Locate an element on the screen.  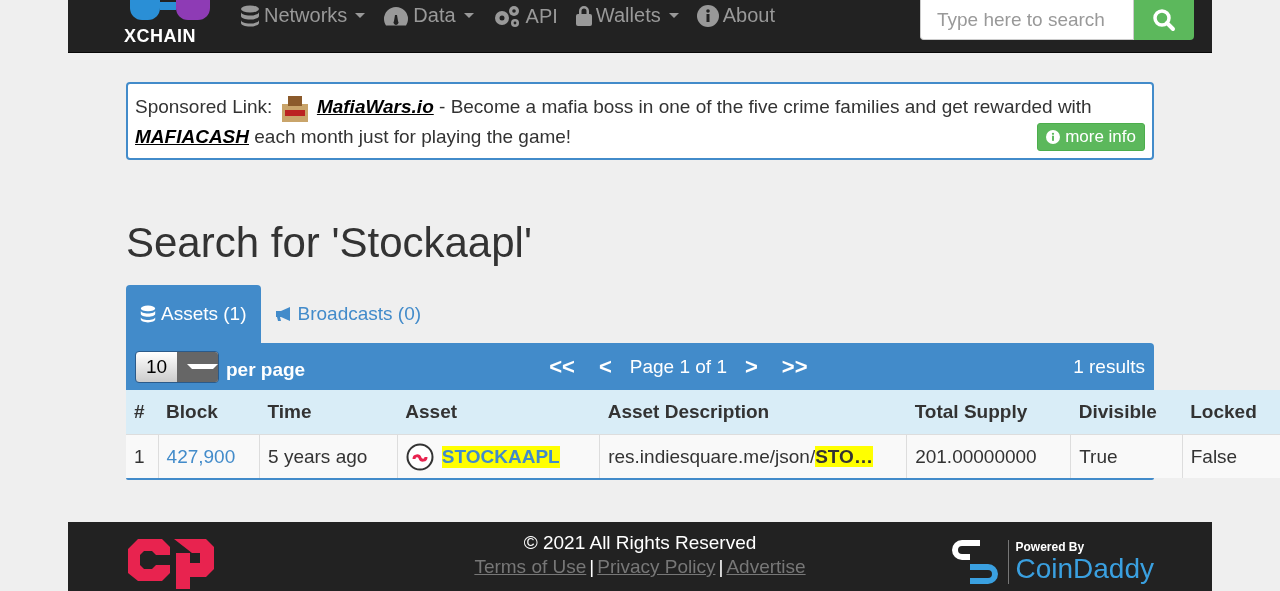
sponsor-link: MAFIACASH is located at coordinates (192, 136).